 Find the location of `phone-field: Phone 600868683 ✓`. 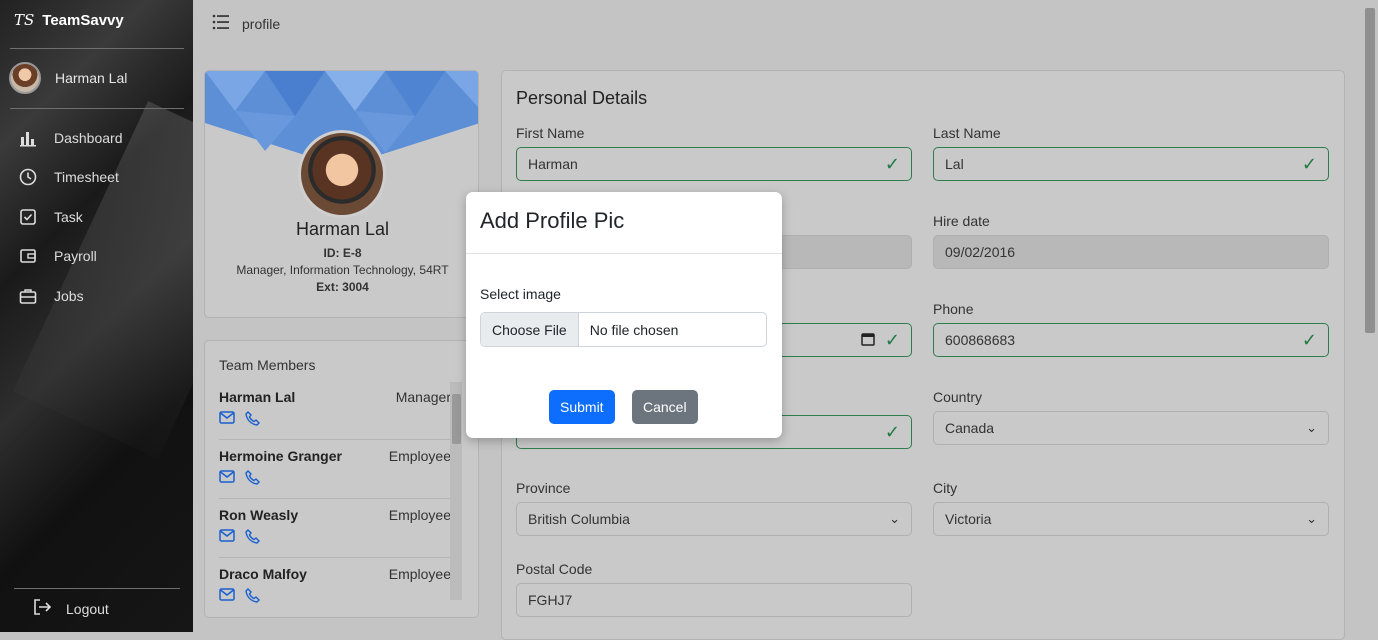

phone-field: Phone 600868683 ✓ is located at coordinates (1131, 329).